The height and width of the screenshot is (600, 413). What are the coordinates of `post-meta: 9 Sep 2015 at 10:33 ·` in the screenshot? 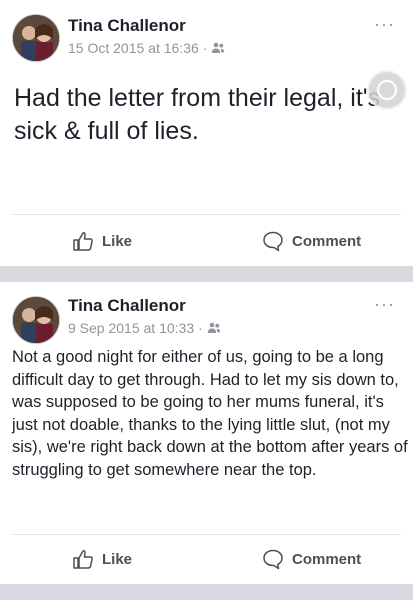 It's located at (144, 328).